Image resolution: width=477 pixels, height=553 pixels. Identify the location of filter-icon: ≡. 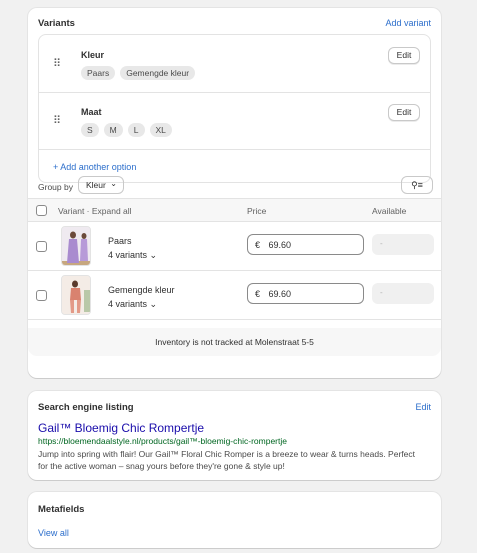
(420, 185).